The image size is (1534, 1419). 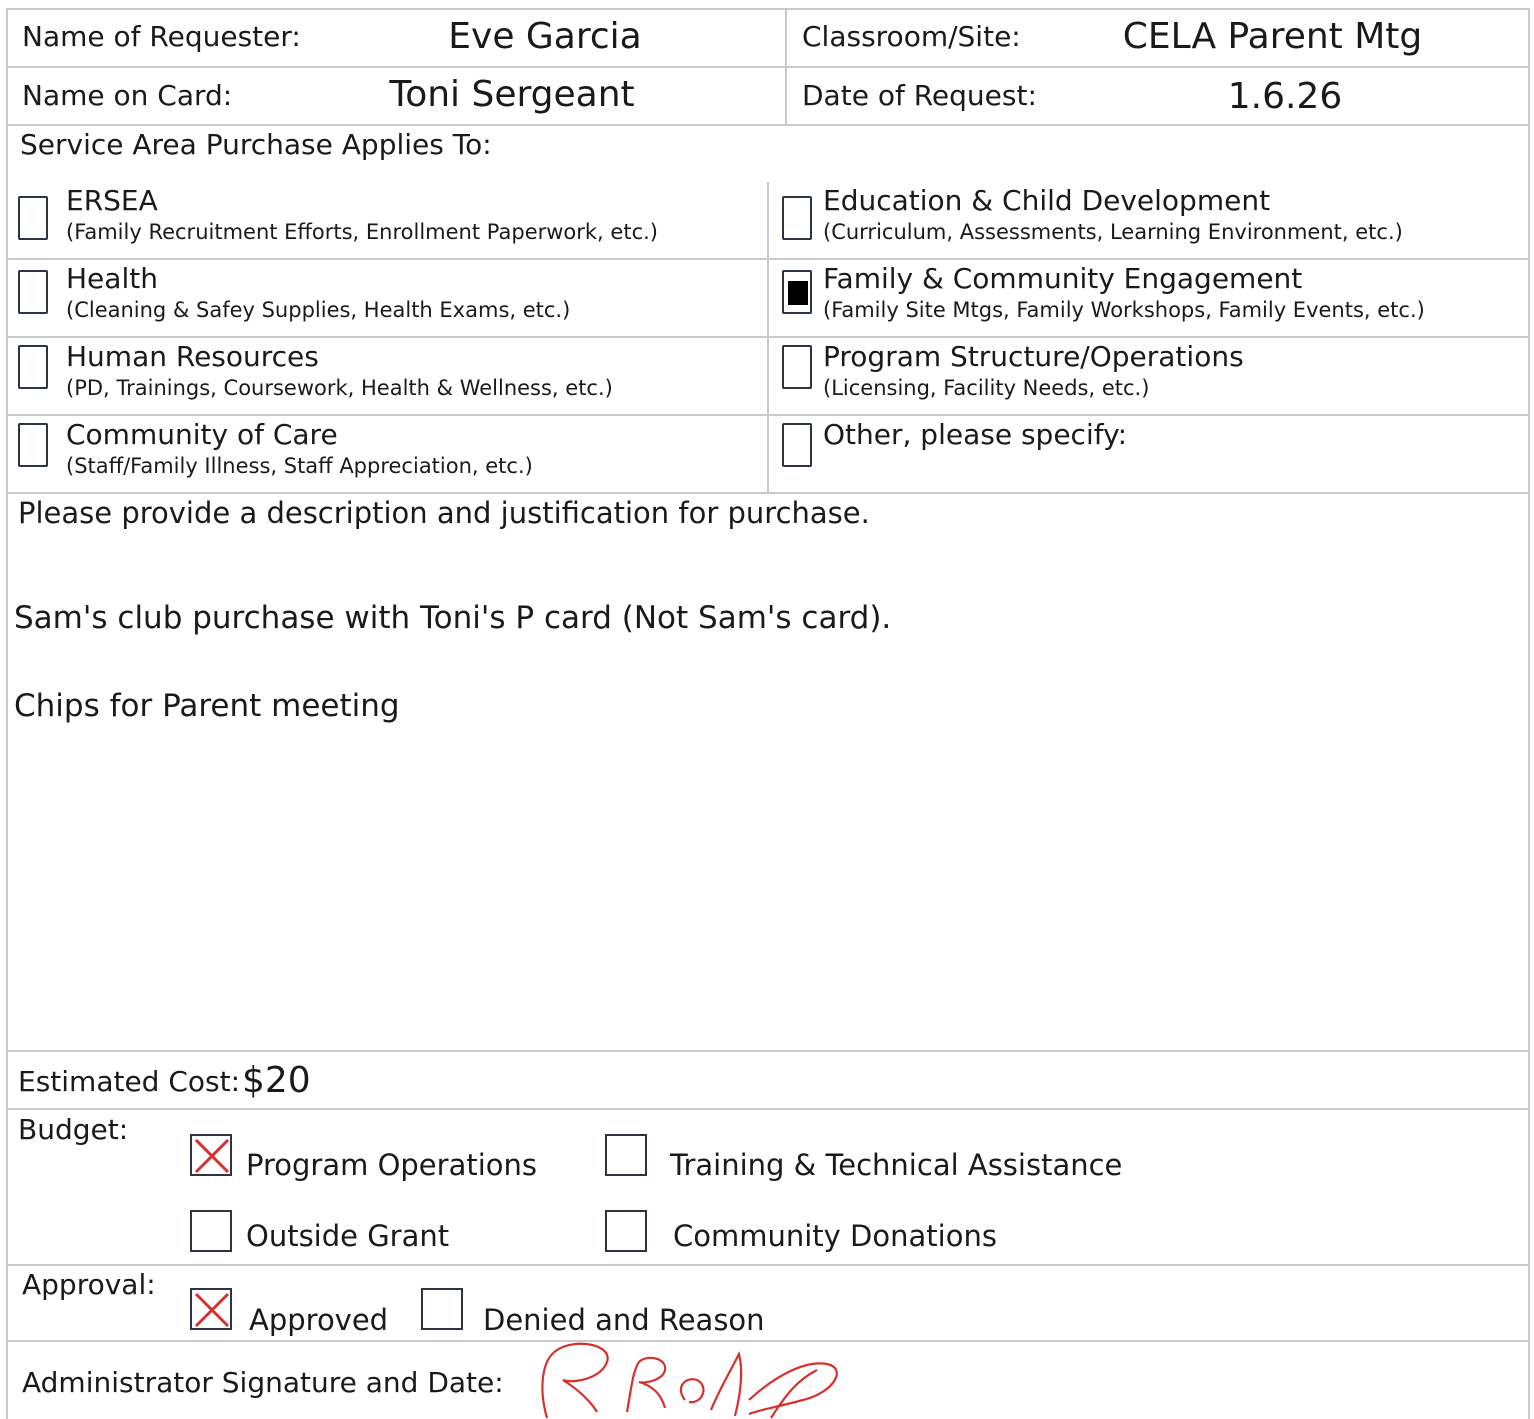 I want to click on program-structure-checkbox, so click(x=797, y=367).